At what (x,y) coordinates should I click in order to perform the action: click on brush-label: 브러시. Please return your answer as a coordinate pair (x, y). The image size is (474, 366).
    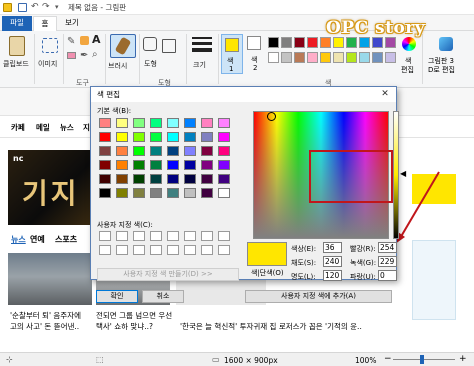
    Looking at the image, I should click on (117, 66).